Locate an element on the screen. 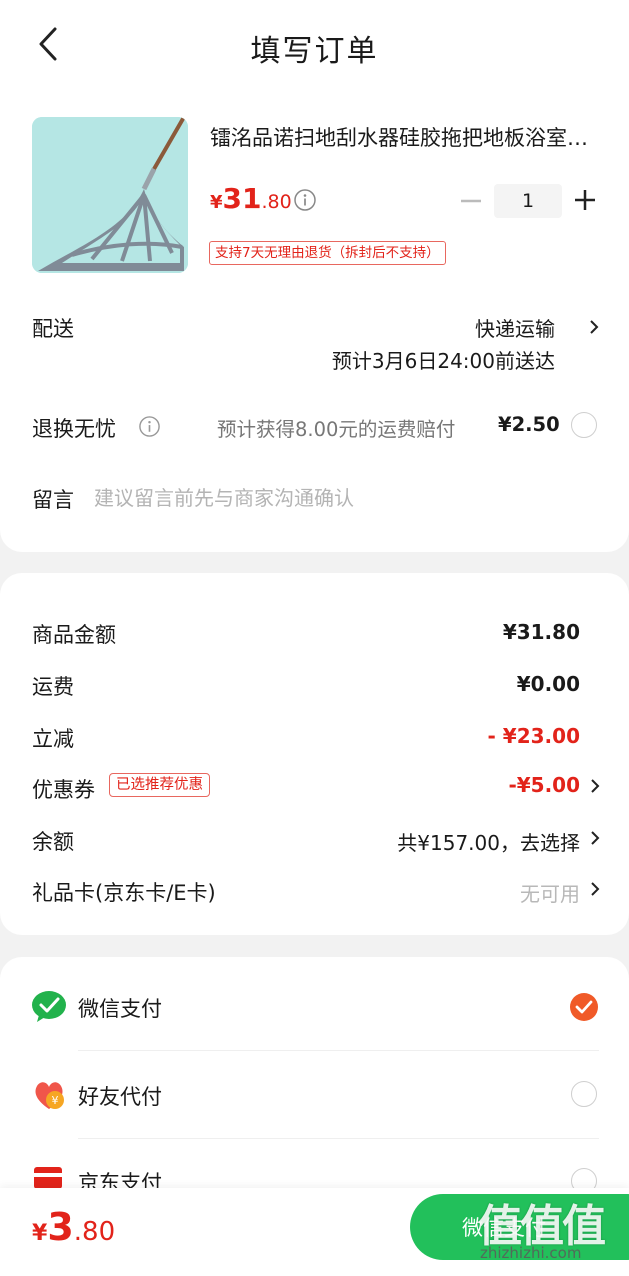 Image resolution: width=629 pixels, height=1276 pixels. product-price: ¥31.80 is located at coordinates (251, 198).